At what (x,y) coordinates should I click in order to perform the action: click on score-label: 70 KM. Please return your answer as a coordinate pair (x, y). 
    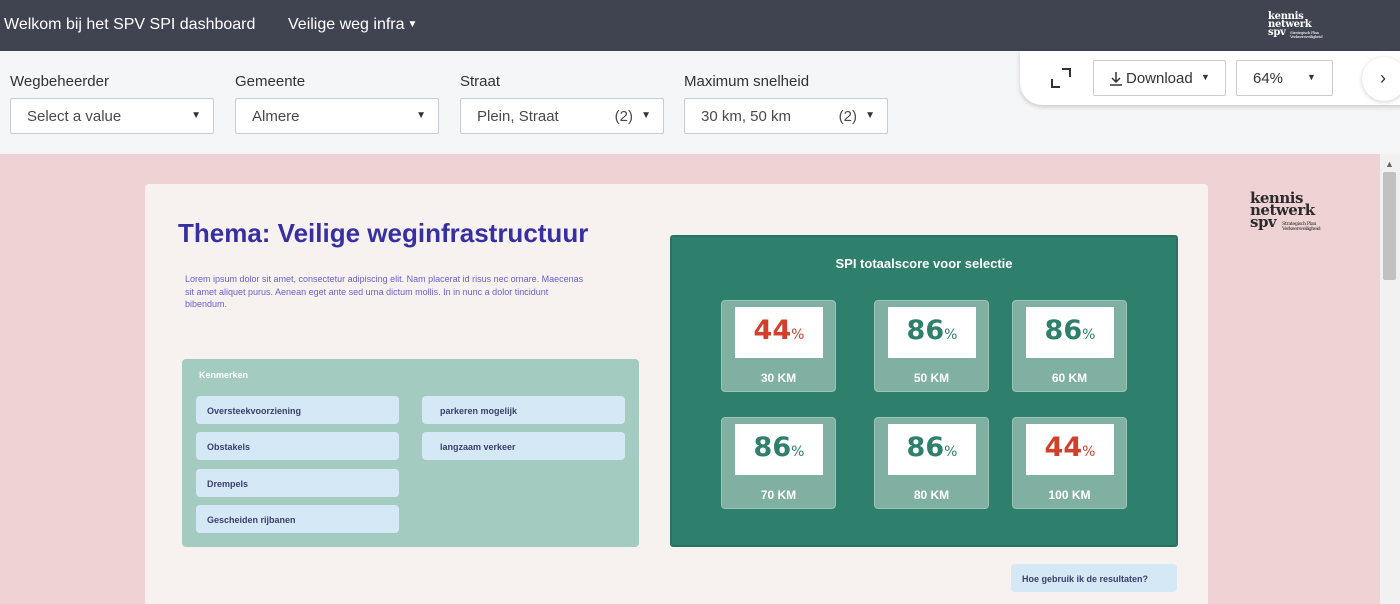
    Looking at the image, I should click on (778, 495).